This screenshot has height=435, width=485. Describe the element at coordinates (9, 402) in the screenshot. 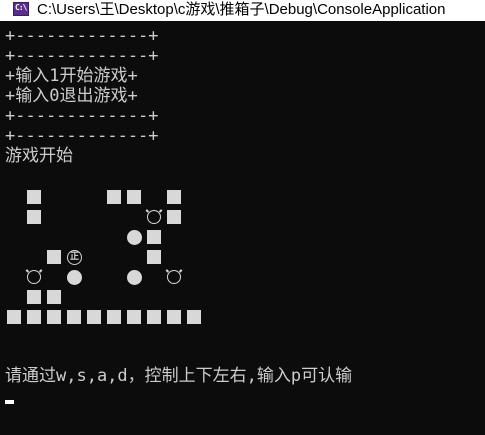

I see `text-cursor` at that location.